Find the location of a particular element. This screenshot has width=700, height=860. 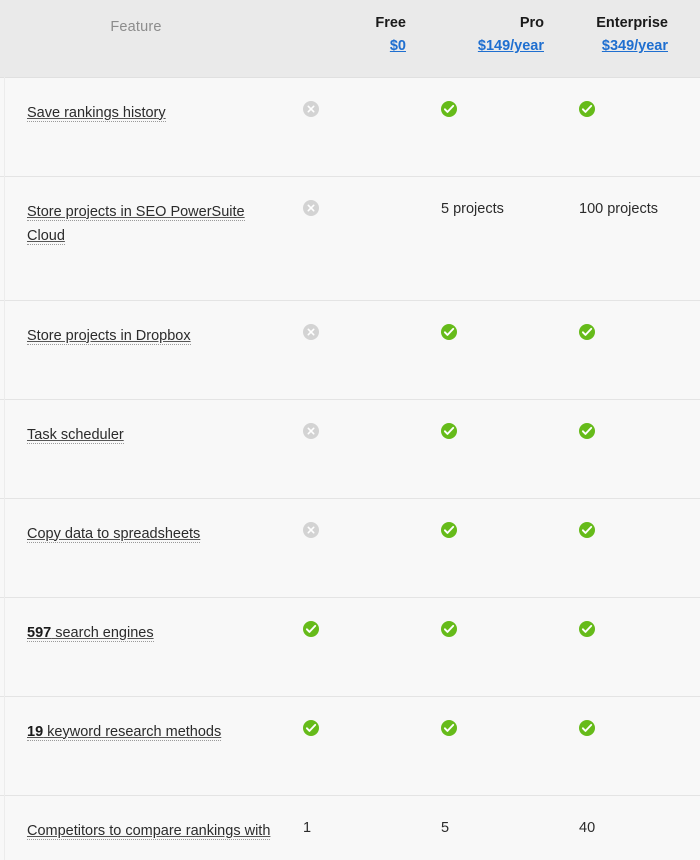

value-text: 1 is located at coordinates (307, 827).